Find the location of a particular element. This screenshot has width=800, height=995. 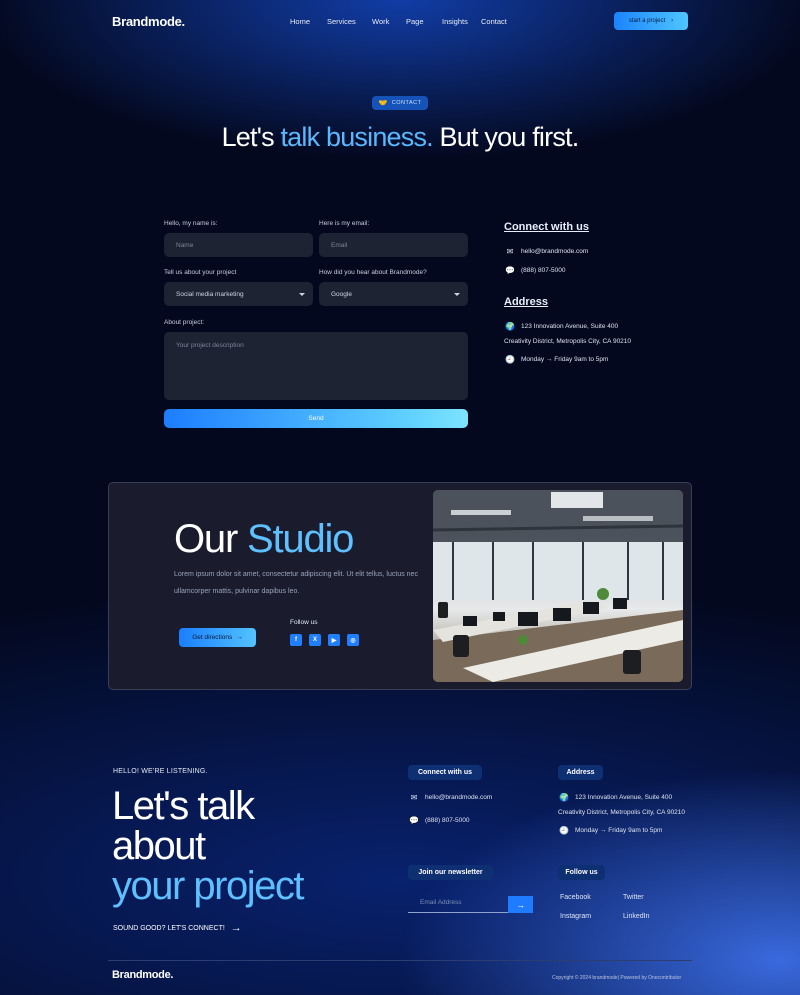

instagram-icon: ◎ is located at coordinates (353, 640).